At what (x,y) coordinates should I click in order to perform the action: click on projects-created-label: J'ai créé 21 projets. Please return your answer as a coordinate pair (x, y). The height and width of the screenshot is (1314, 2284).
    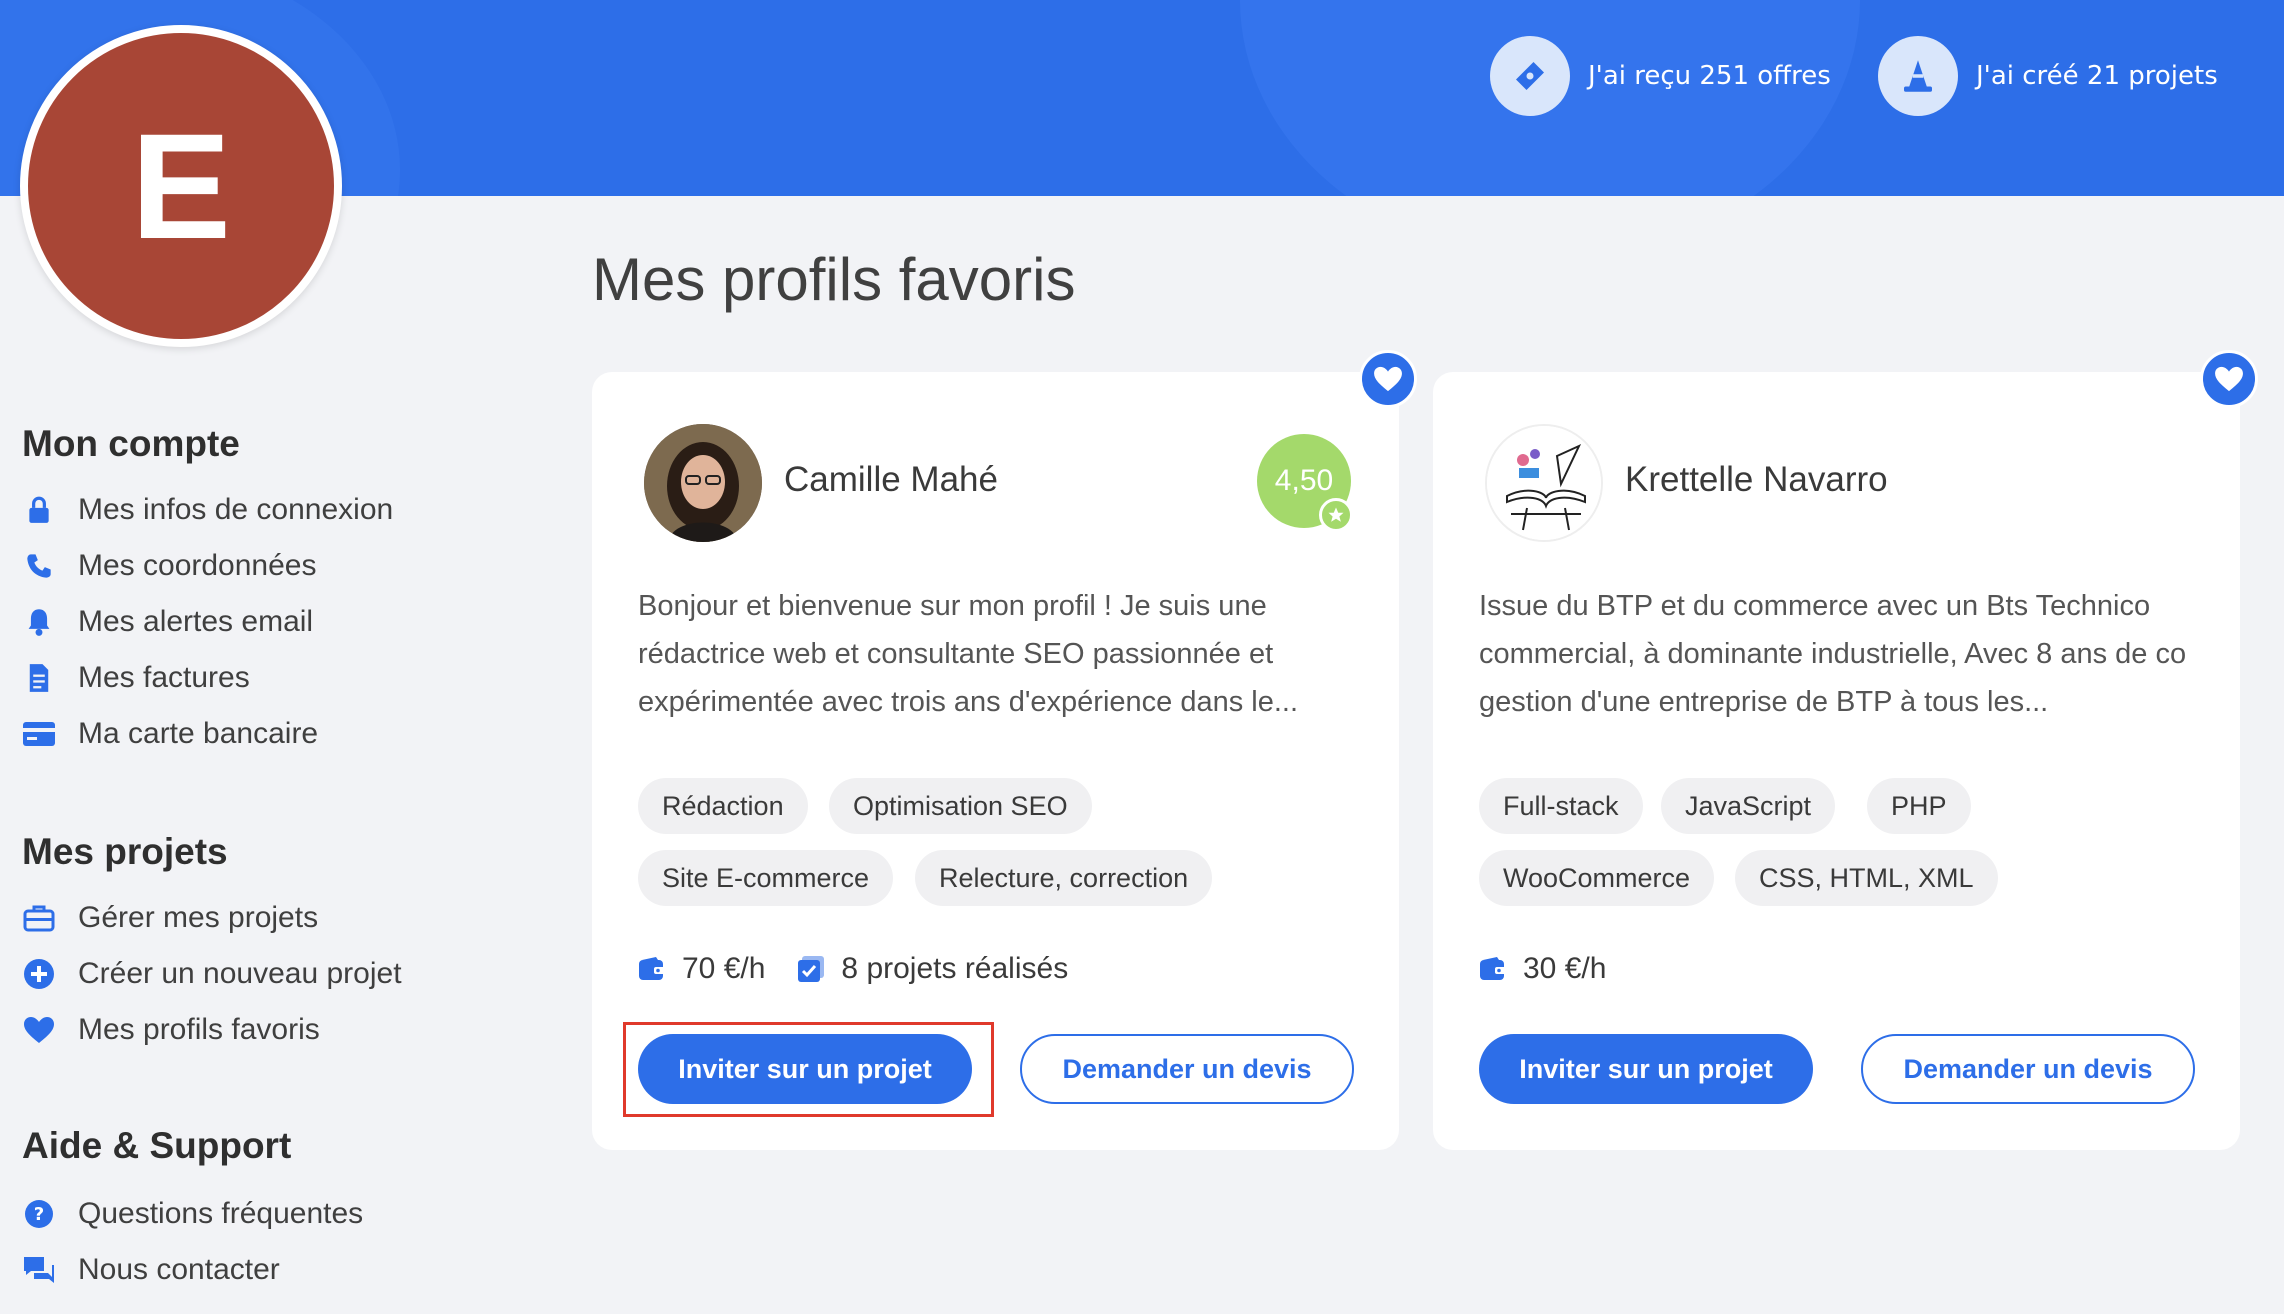
    Looking at the image, I should click on (2097, 76).